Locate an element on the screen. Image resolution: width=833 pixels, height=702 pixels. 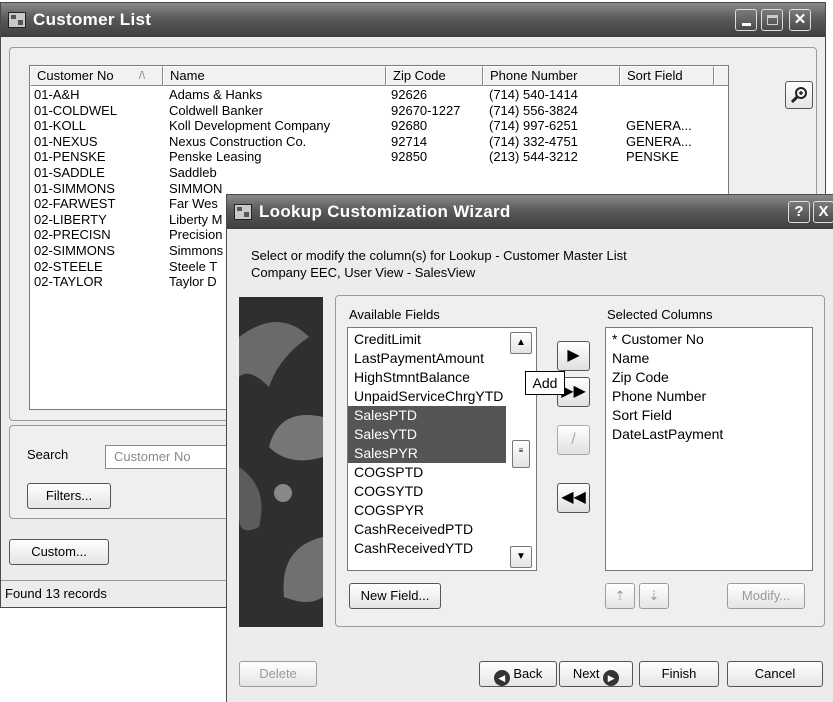
magnify-icon is located at coordinates (798, 95).